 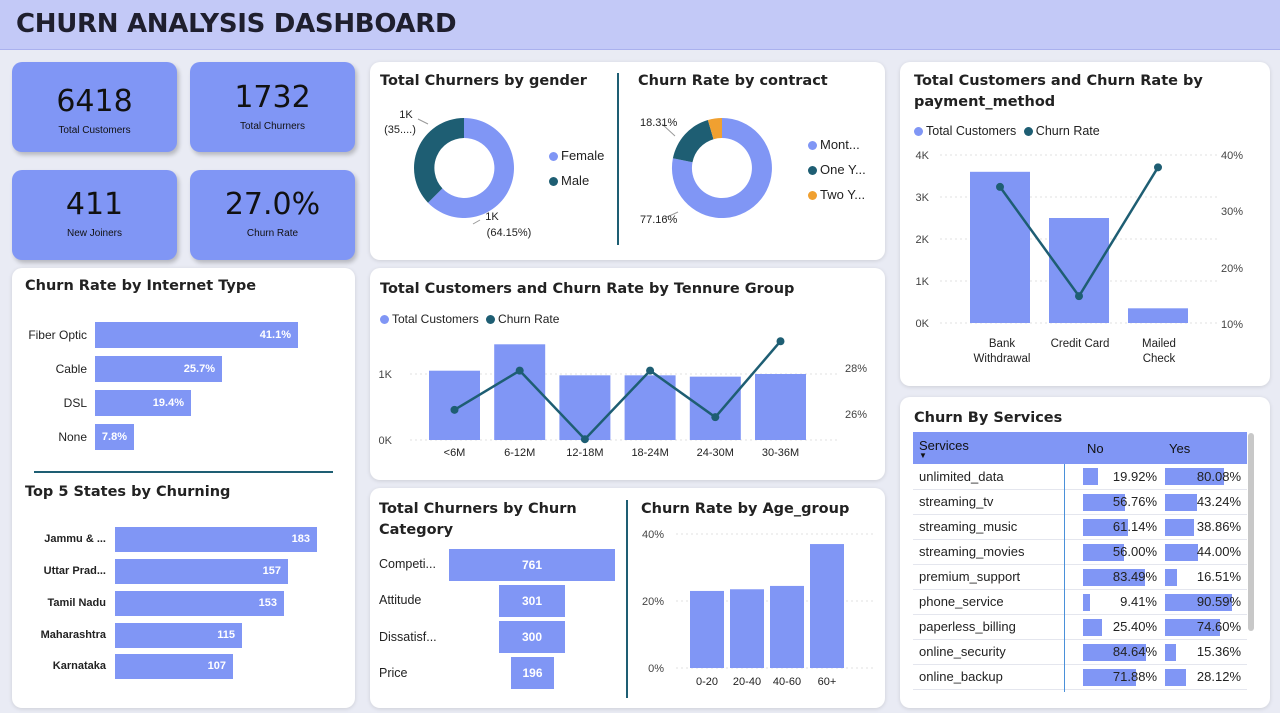 I want to click on percent-cell-no: 61.14%, so click(x=1122, y=527).